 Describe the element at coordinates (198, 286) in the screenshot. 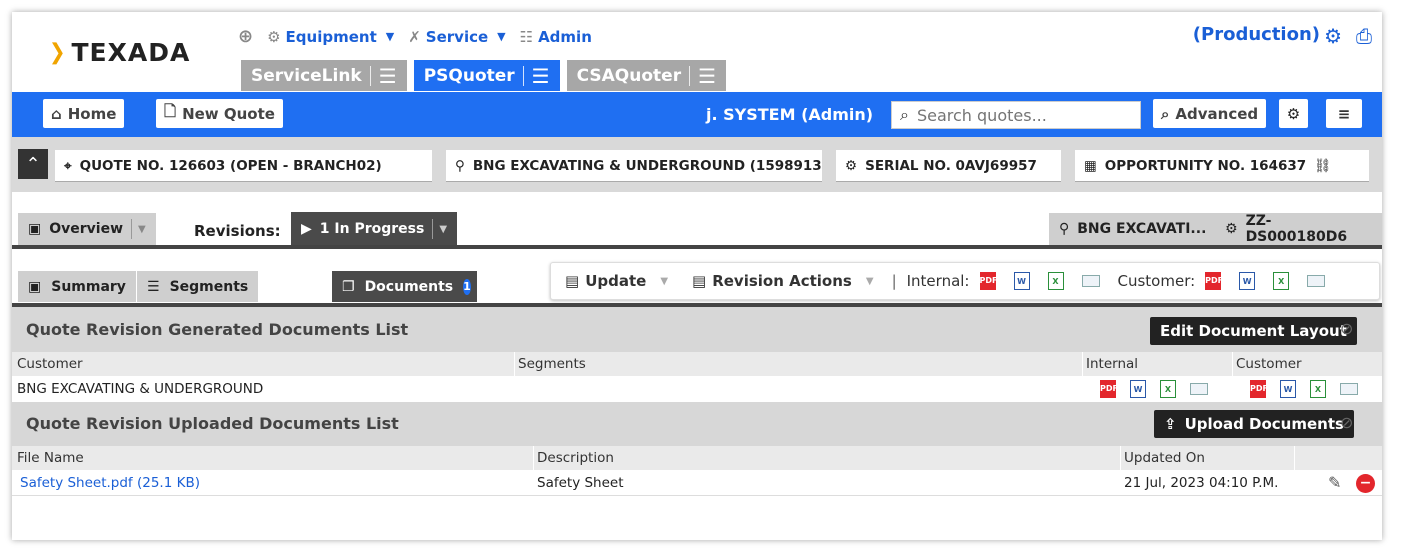

I see `tab-segments: ☰ Segments` at that location.